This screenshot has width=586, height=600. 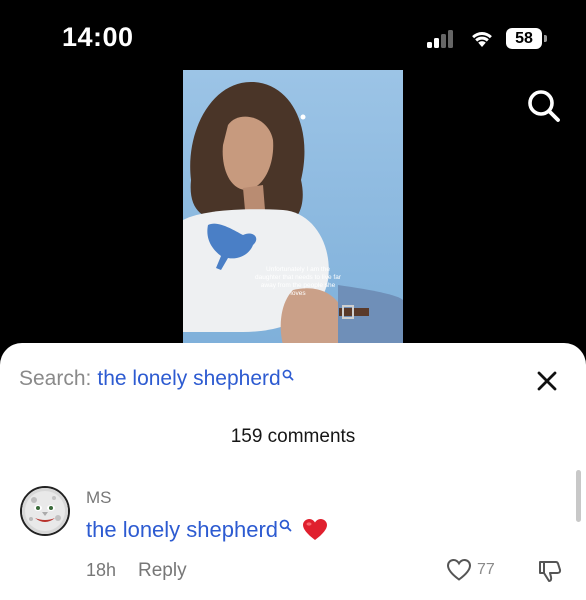 I want to click on thumbs-down-icon, so click(x=550, y=571).